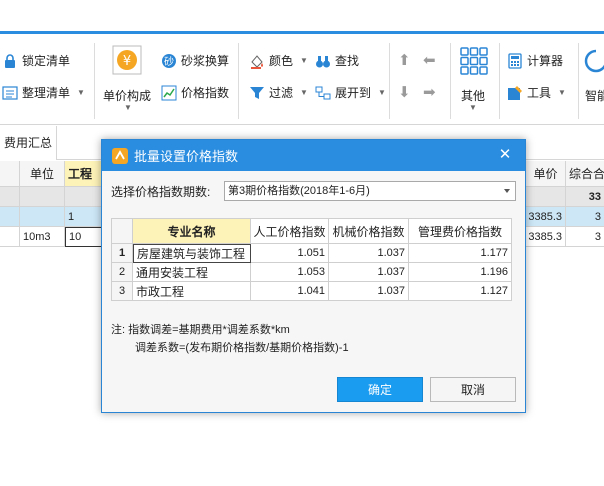 The height and width of the screenshot is (486, 604). I want to click on tools-icon, so click(515, 93).